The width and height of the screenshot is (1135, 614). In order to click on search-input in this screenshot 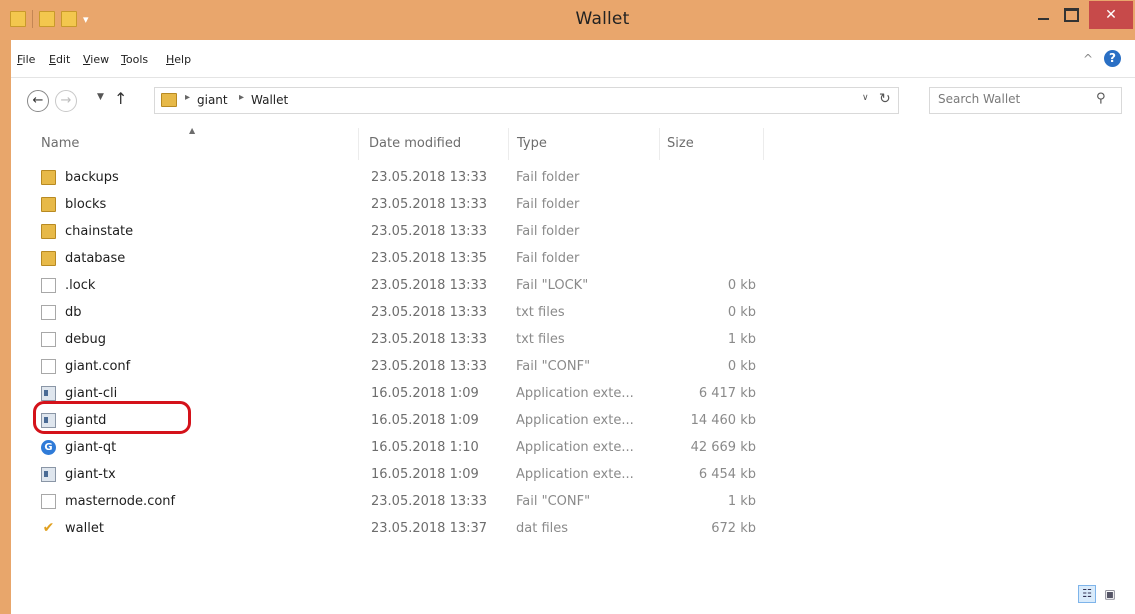, I will do `click(1013, 99)`.